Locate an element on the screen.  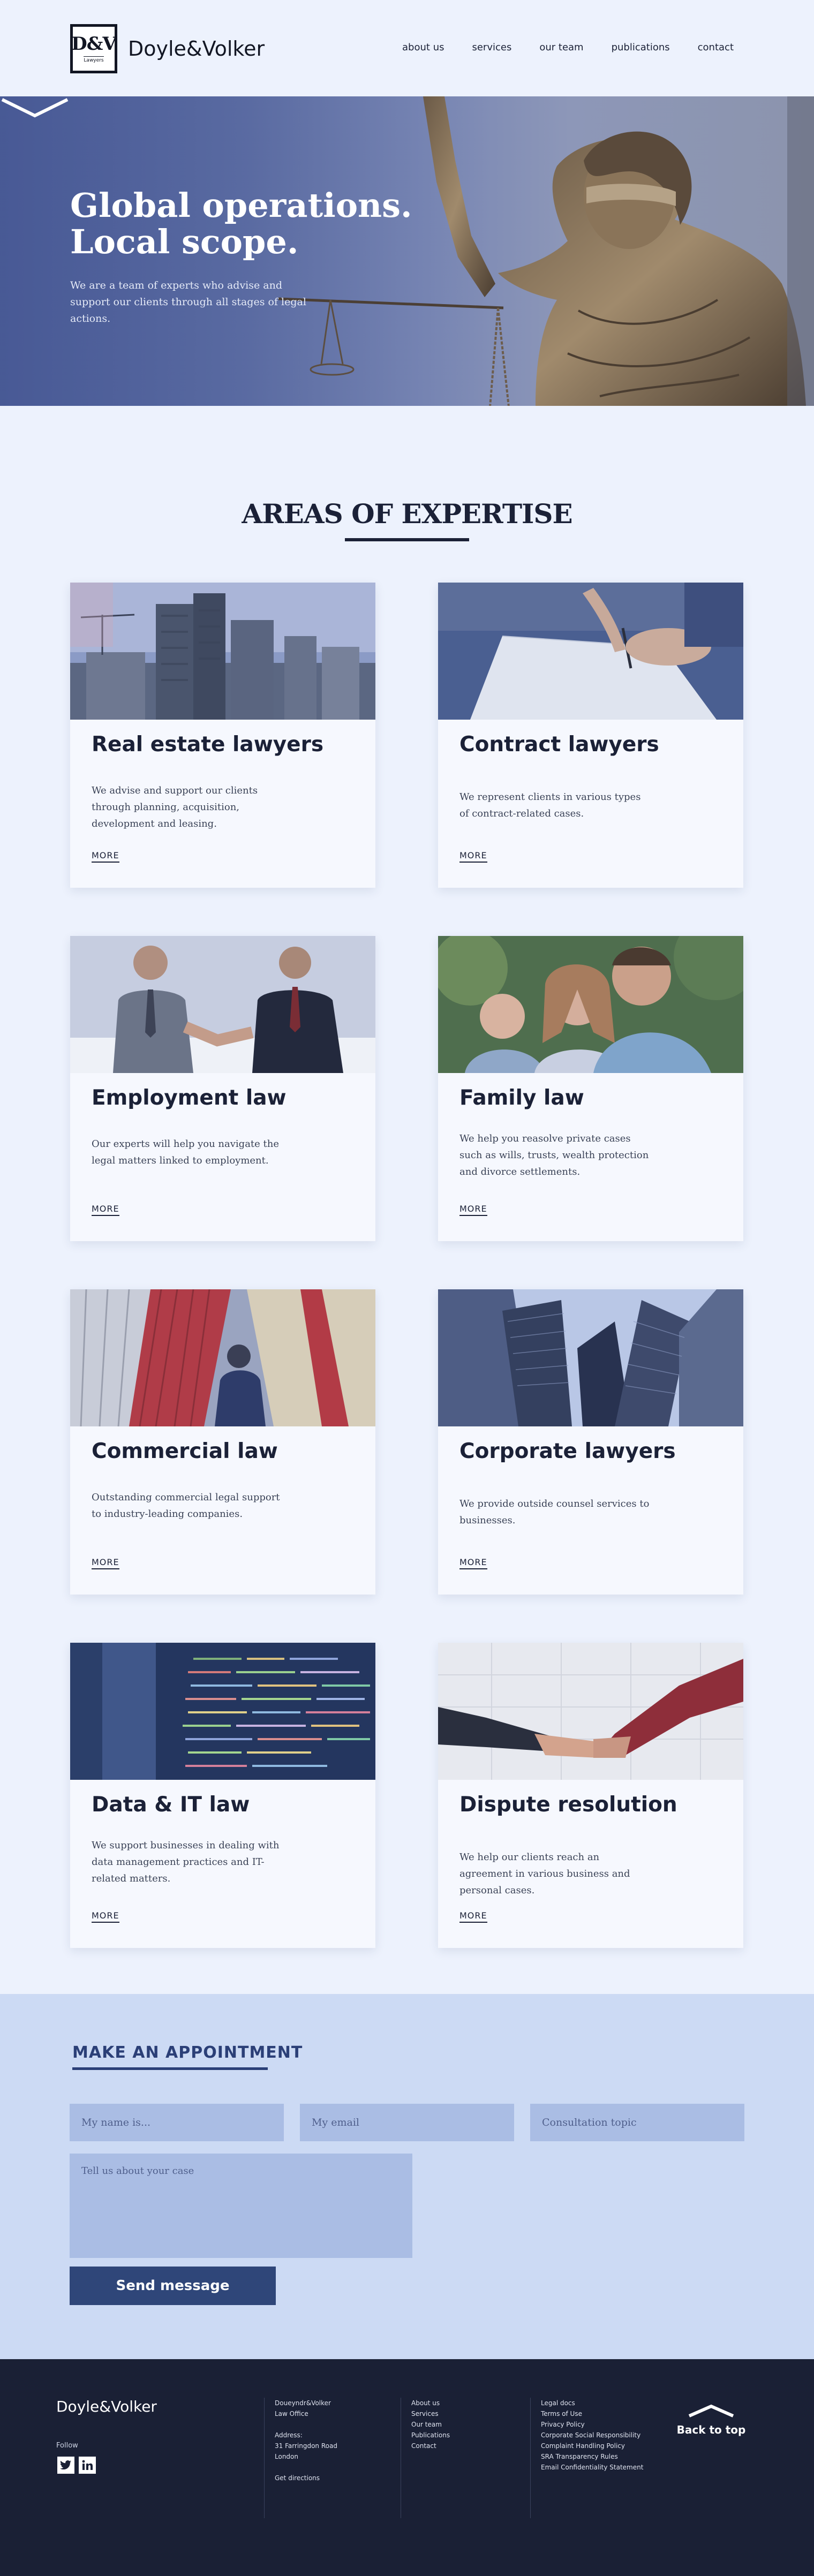
card-title: Family law is located at coordinates (521, 1098).